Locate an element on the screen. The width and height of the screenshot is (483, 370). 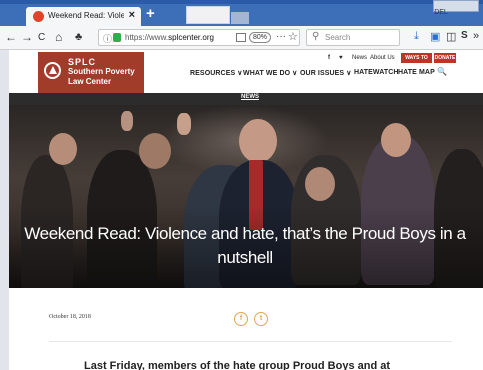
search-bar: ⚲ Search is located at coordinates (353, 37).